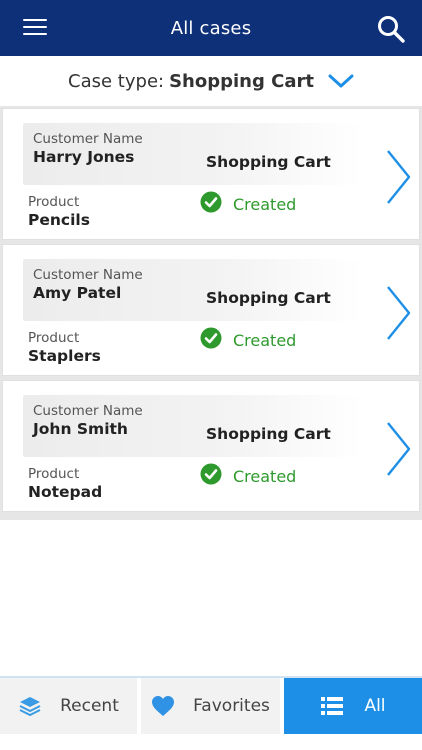  I want to click on case-type-filter: Case type: Shopping Cart, so click(211, 81).